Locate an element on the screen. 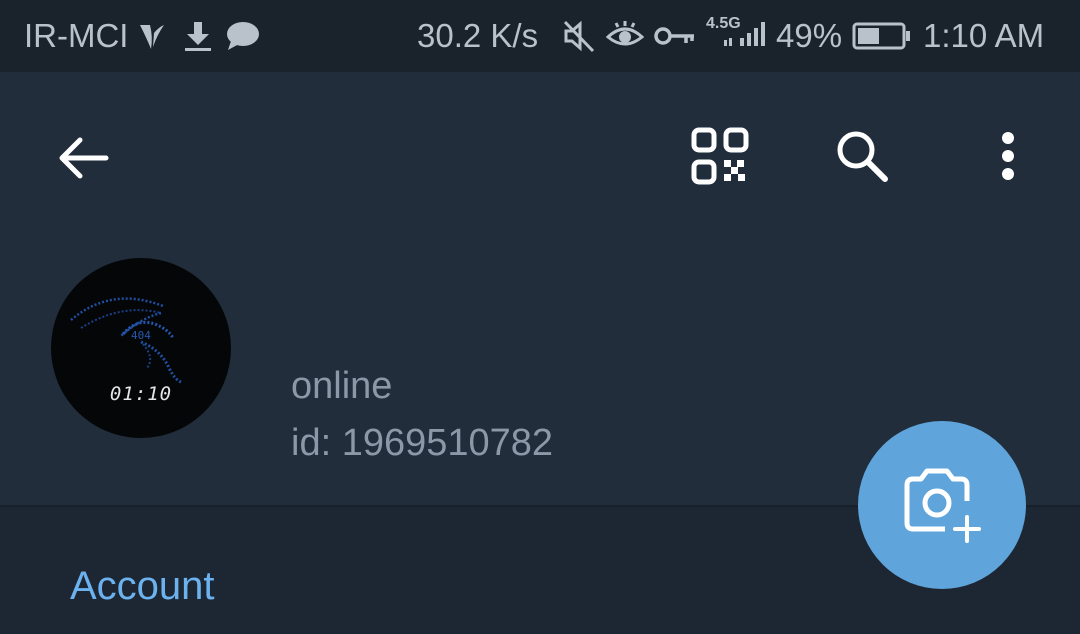 Image resolution: width=1080 pixels, height=634 pixels. set-photo-button is located at coordinates (942, 505).